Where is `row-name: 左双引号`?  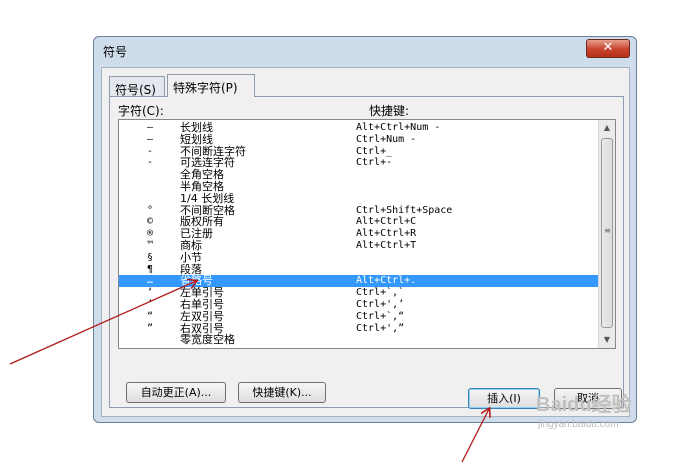
row-name: 左双引号 is located at coordinates (202, 316).